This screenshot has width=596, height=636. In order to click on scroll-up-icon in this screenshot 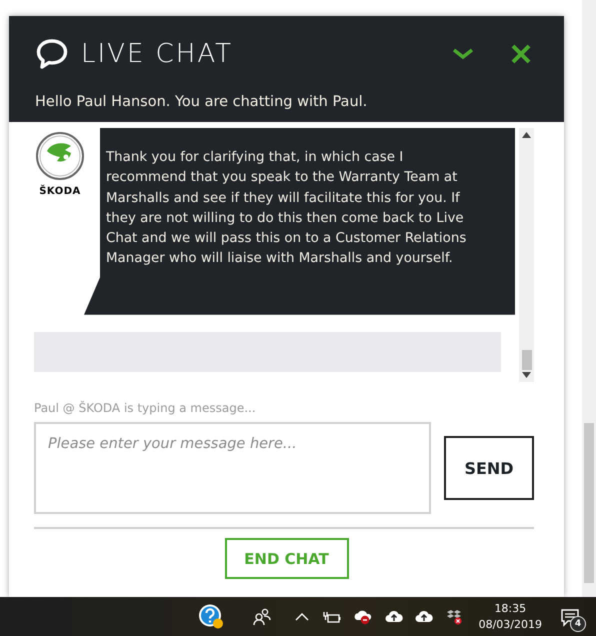, I will do `click(526, 135)`.